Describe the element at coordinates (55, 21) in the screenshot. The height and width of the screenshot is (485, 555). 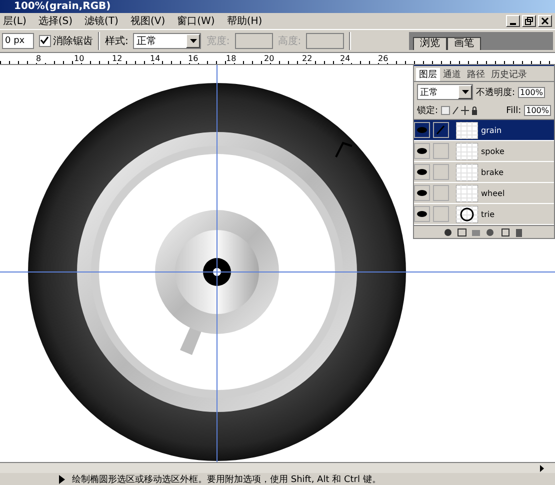
I see `menu-item: 选择(S)` at that location.